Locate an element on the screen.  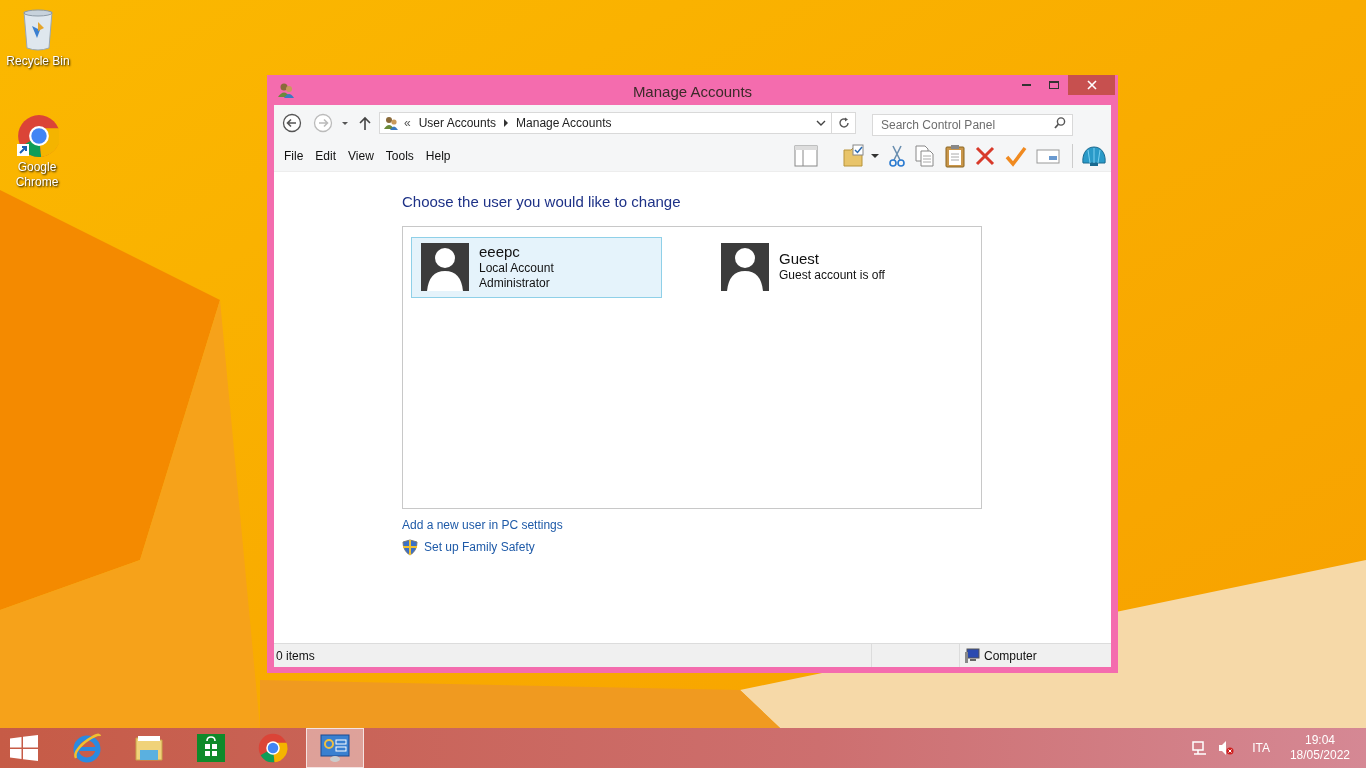
network-icon is located at coordinates (1200, 748).